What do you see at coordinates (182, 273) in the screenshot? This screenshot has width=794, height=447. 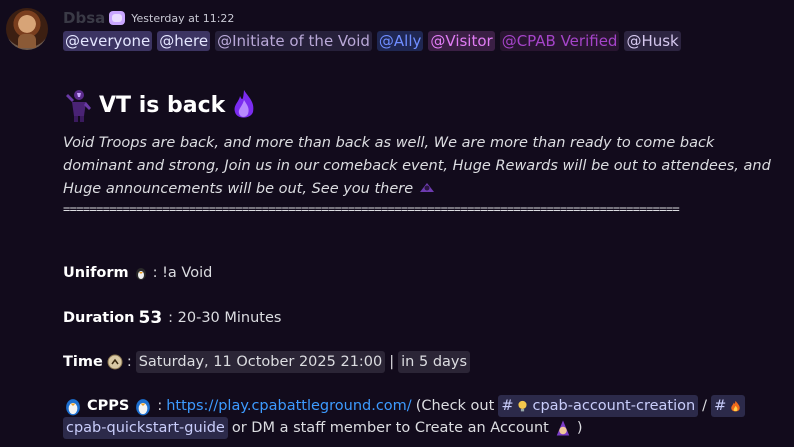 I see `uniform-value: : !a Void` at bounding box center [182, 273].